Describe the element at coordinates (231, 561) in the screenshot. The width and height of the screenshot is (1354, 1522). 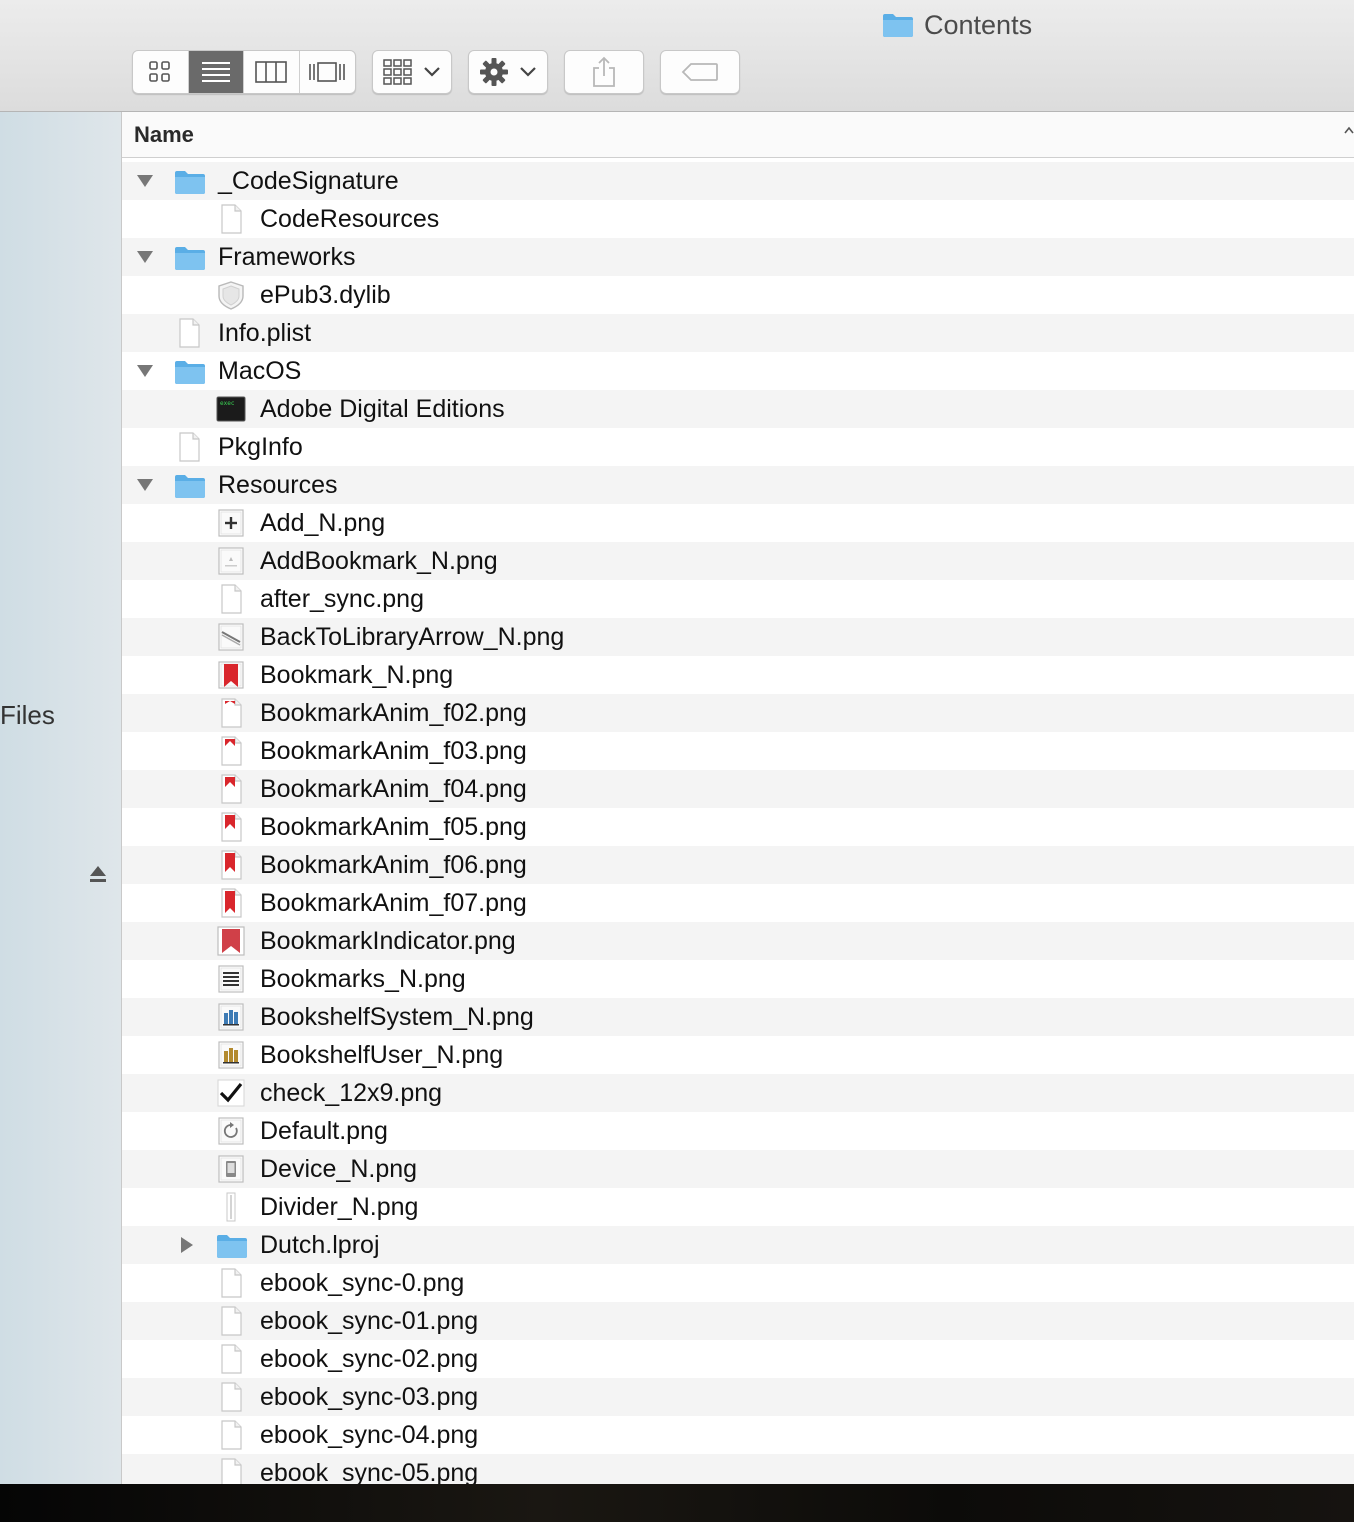
I see `image-thumb-icon` at that location.